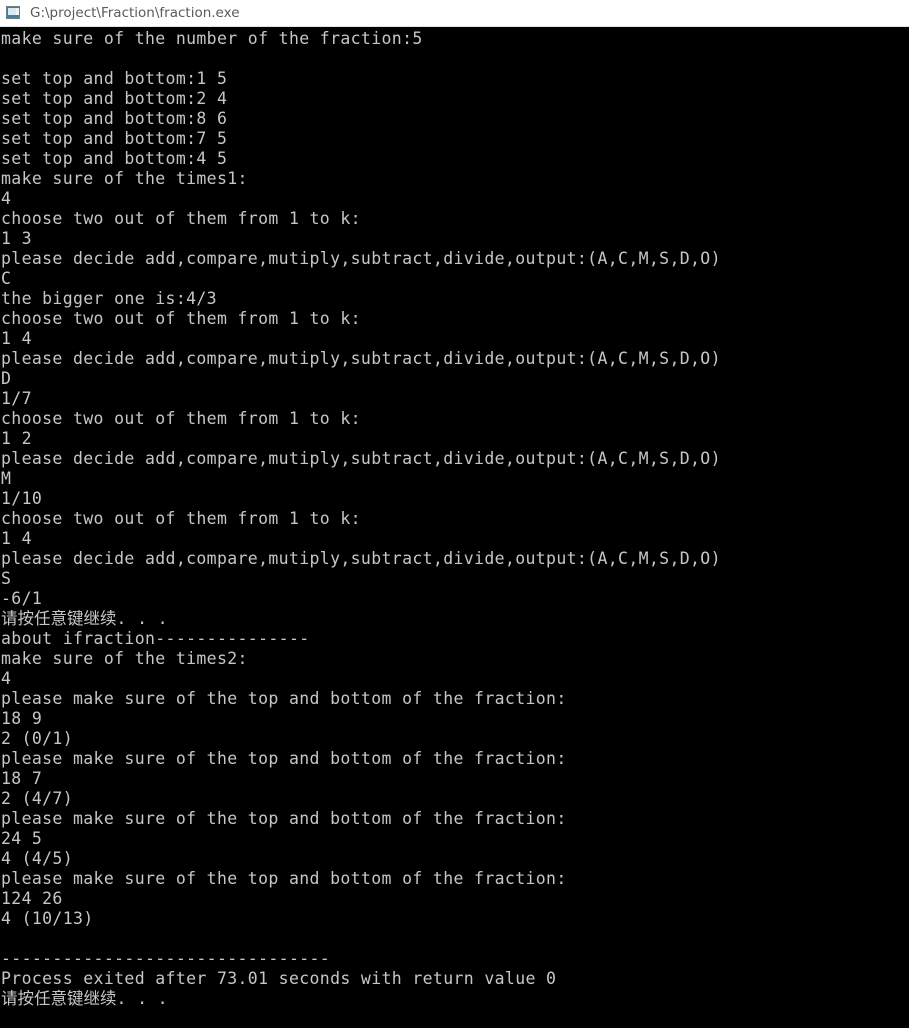 This screenshot has width=909, height=1028. I want to click on console-line: 2 (0/1), so click(37, 738).